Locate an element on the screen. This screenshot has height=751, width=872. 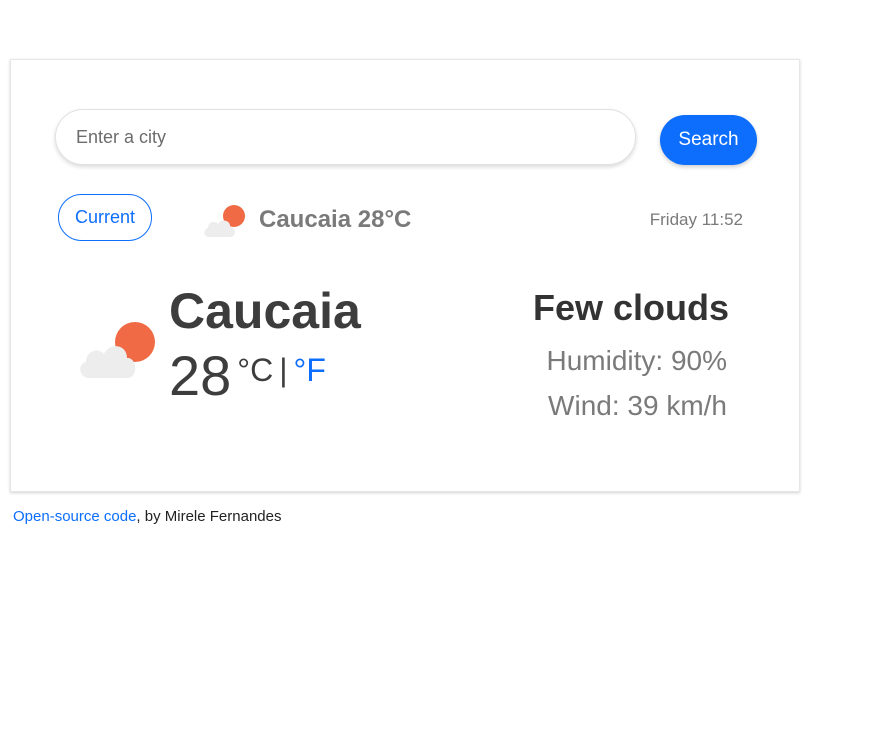
current-location-text: Caucaia 28°C is located at coordinates (335, 220).